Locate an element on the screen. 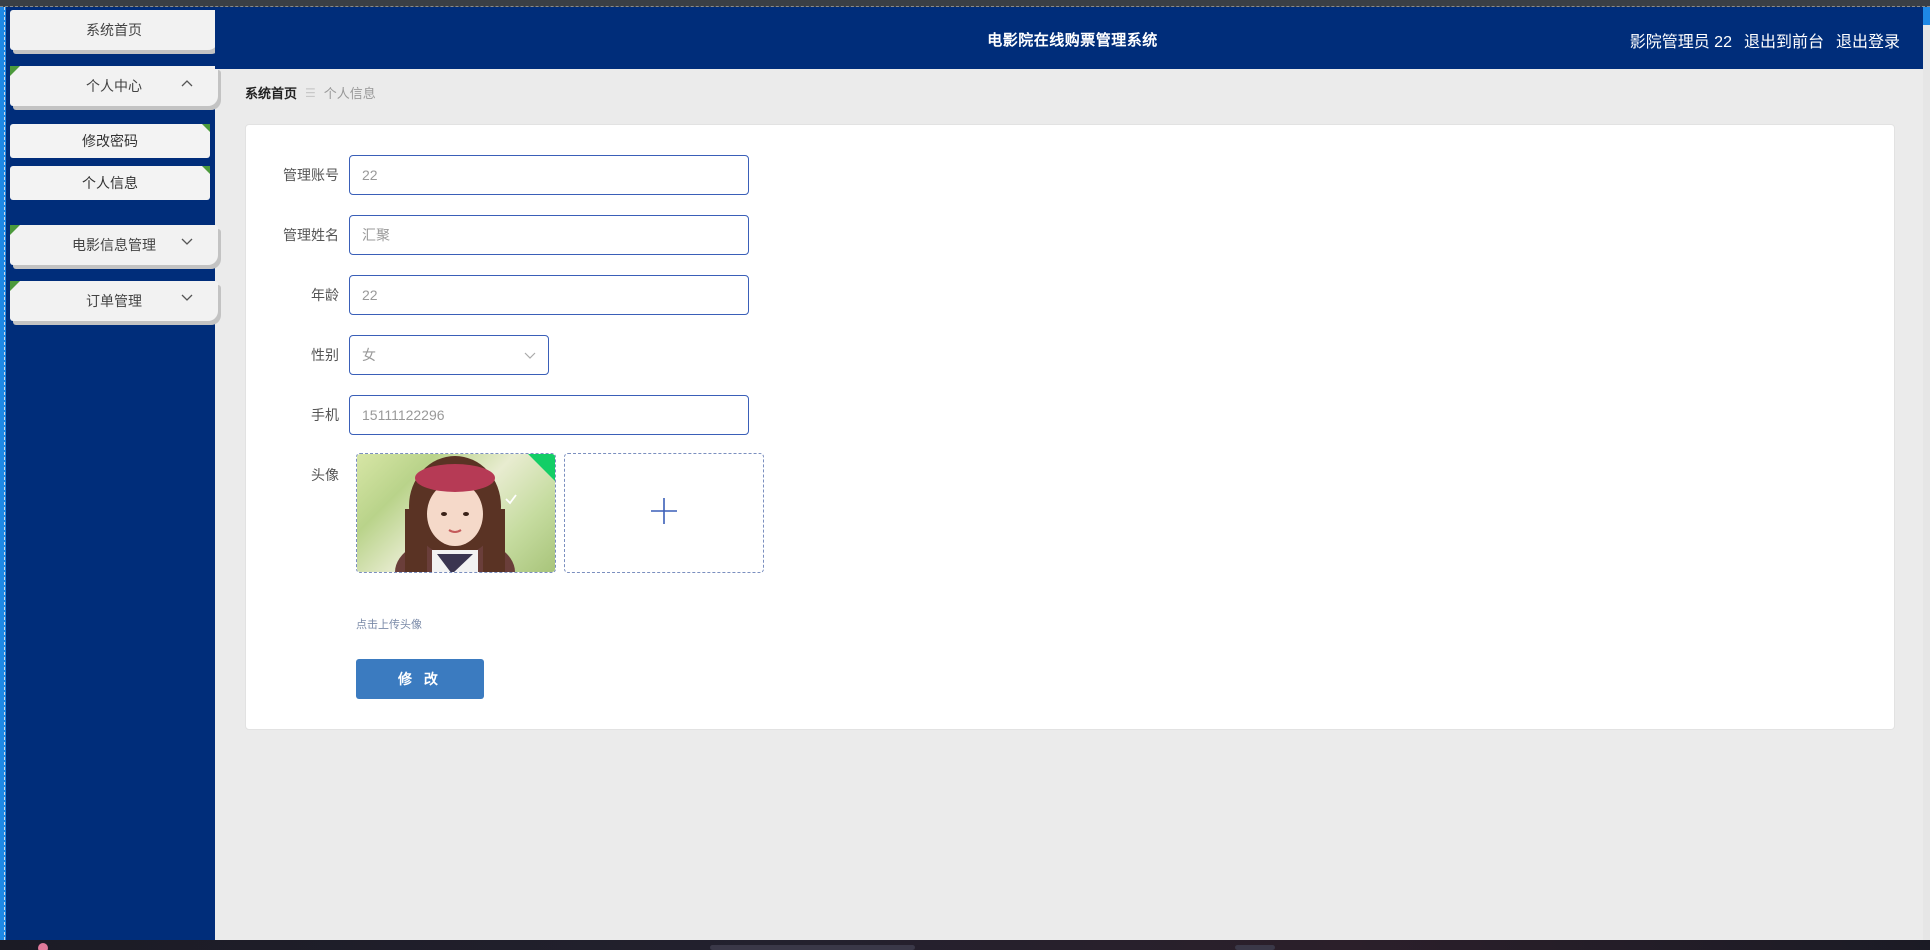 The image size is (1930, 950). account-input is located at coordinates (549, 175).